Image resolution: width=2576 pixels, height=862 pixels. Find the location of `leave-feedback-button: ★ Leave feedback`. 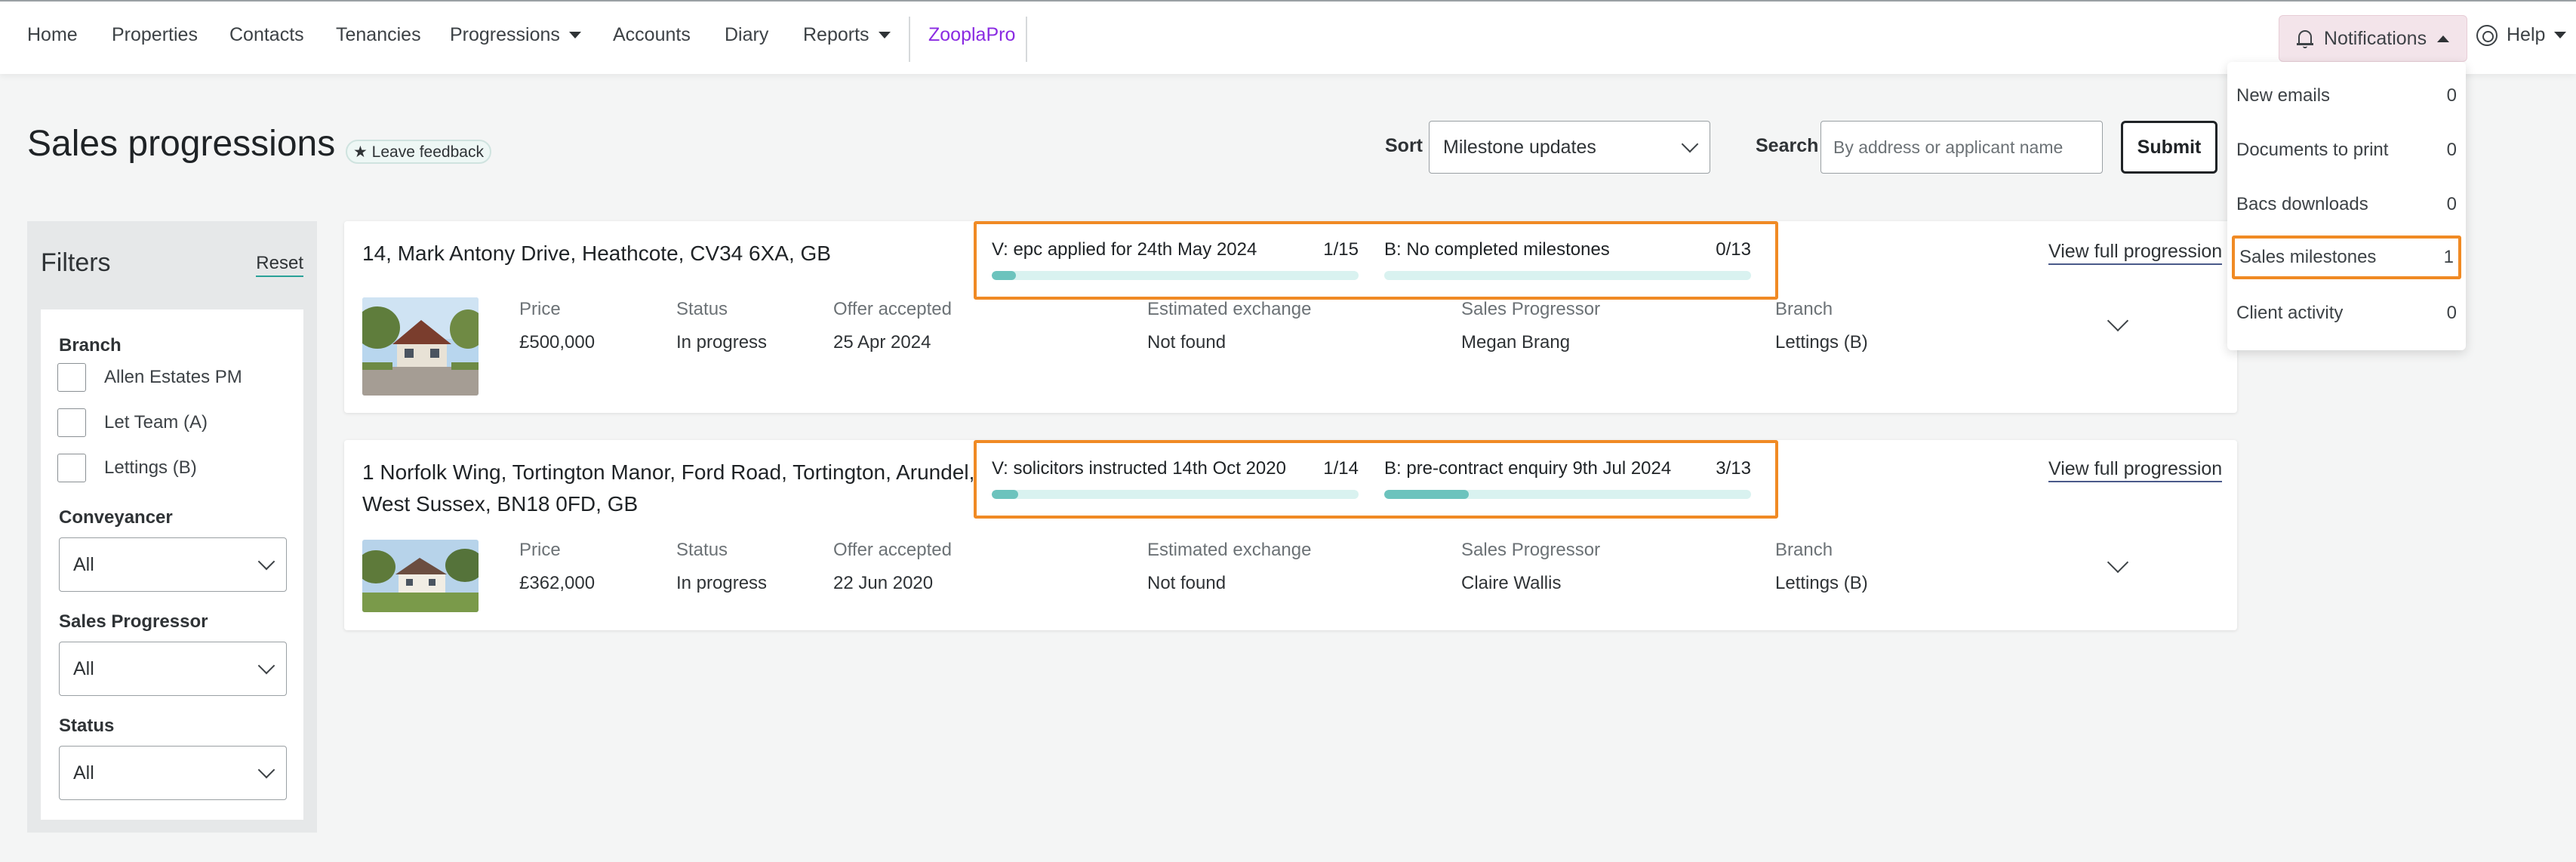

leave-feedback-button: ★ Leave feedback is located at coordinates (419, 152).